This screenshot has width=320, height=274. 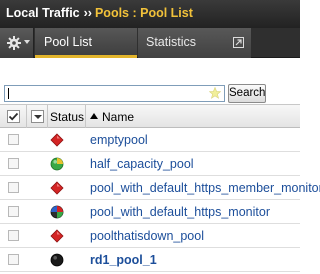 What do you see at coordinates (205, 188) in the screenshot?
I see `pool-name-link: pool_with_default_https_member_monitor` at bounding box center [205, 188].